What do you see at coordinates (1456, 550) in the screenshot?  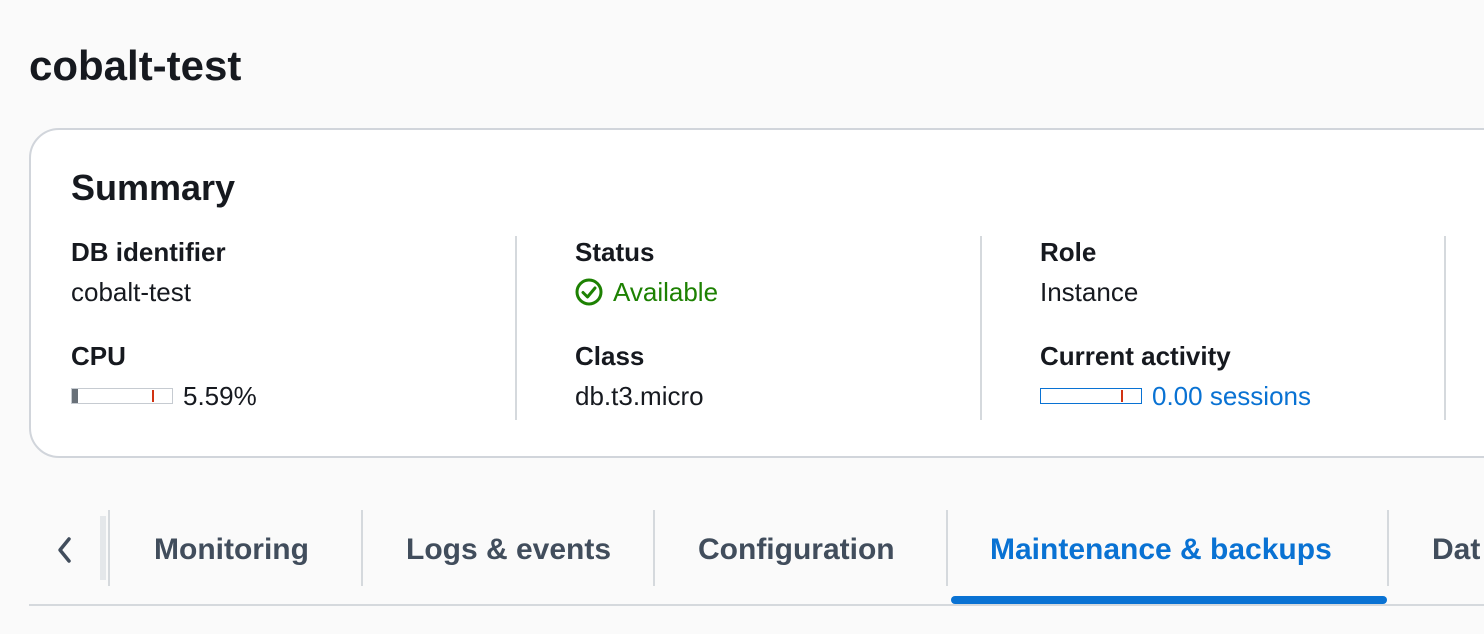 I see `tab-data: Dat` at bounding box center [1456, 550].